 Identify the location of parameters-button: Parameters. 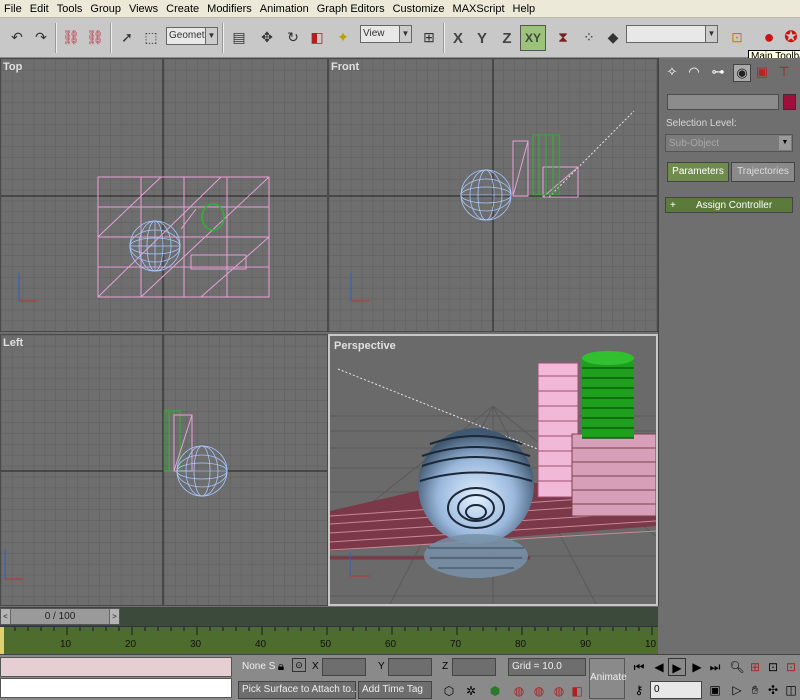
(698, 172).